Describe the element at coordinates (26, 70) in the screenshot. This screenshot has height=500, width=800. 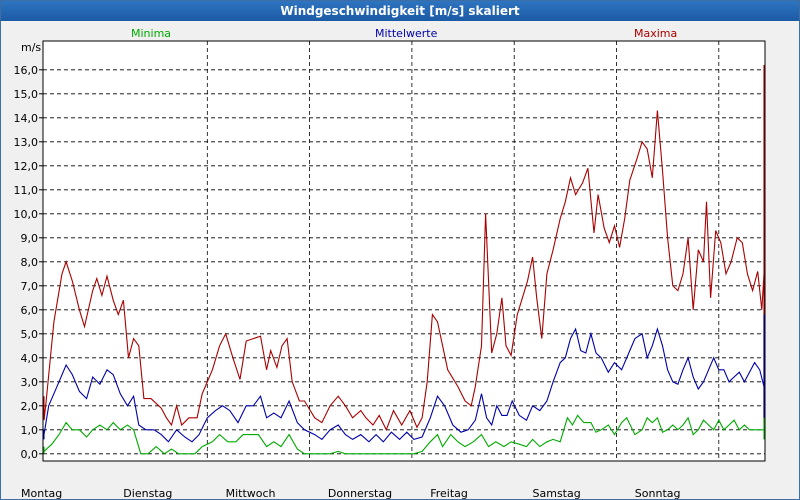
I see `y-tick-label: 16,0` at that location.